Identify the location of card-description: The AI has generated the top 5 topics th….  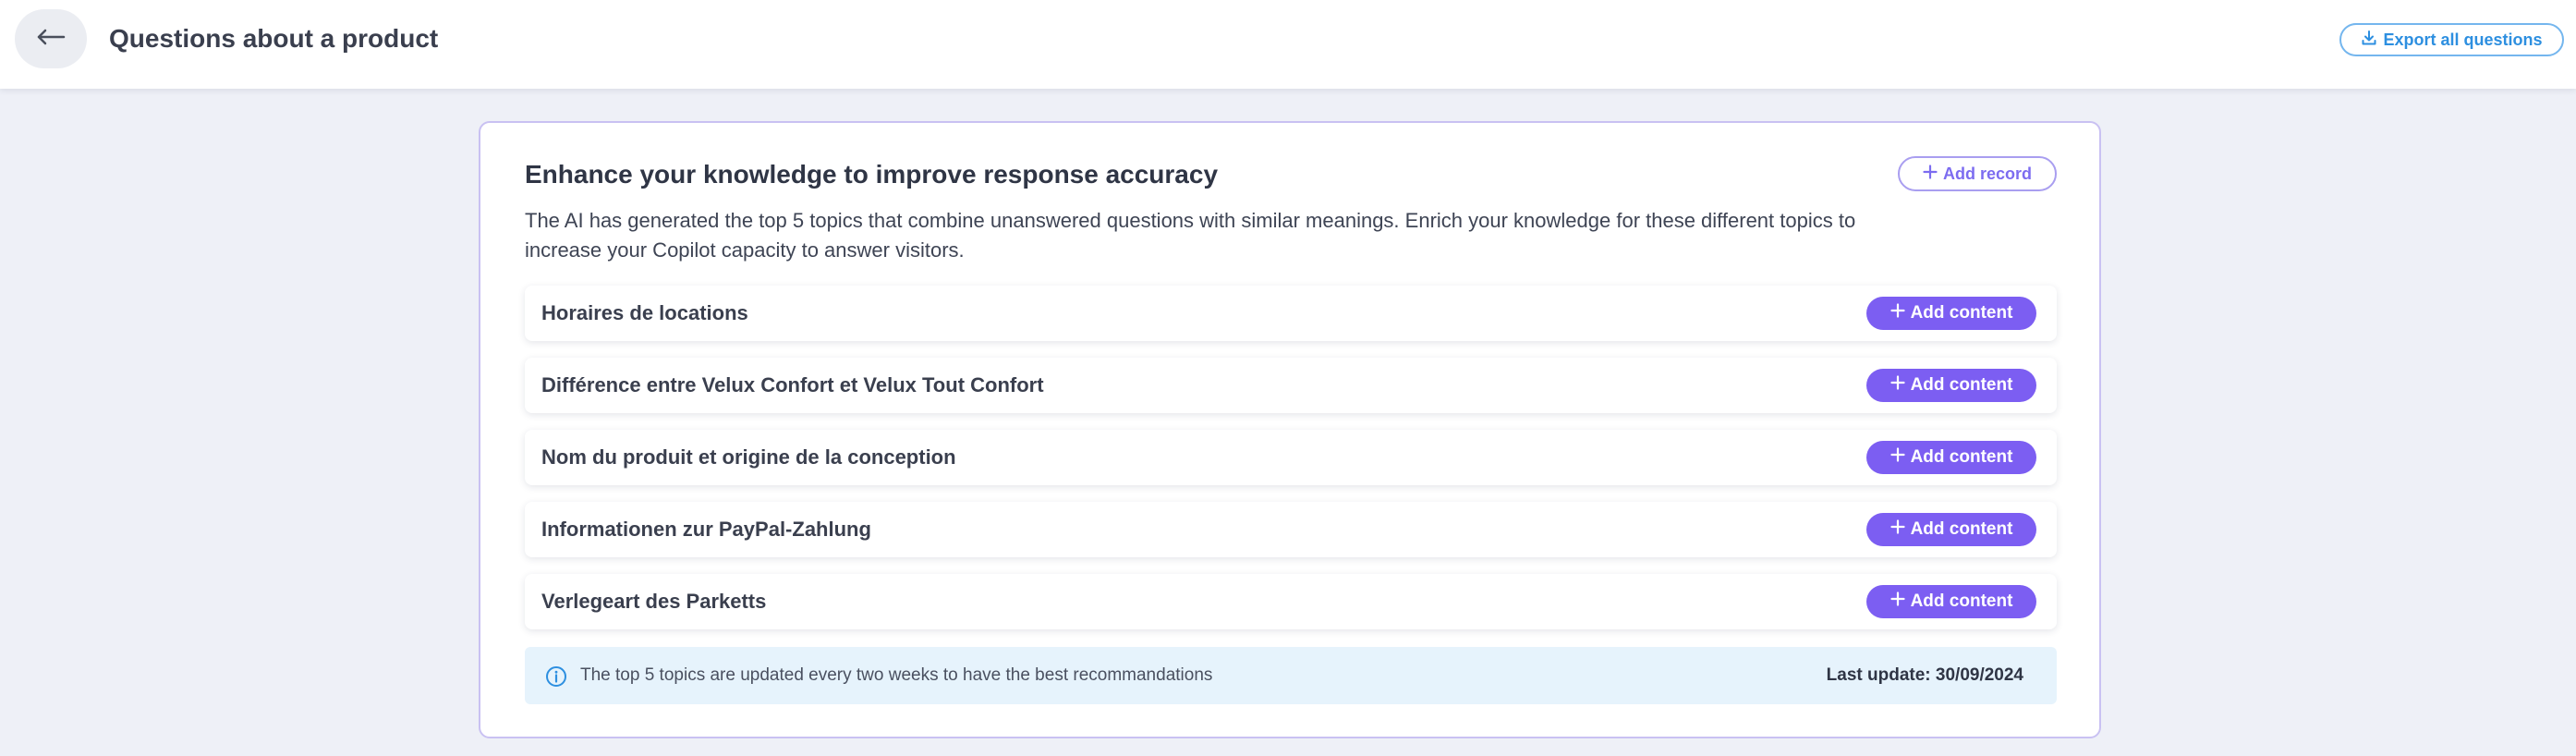
(1190, 236).